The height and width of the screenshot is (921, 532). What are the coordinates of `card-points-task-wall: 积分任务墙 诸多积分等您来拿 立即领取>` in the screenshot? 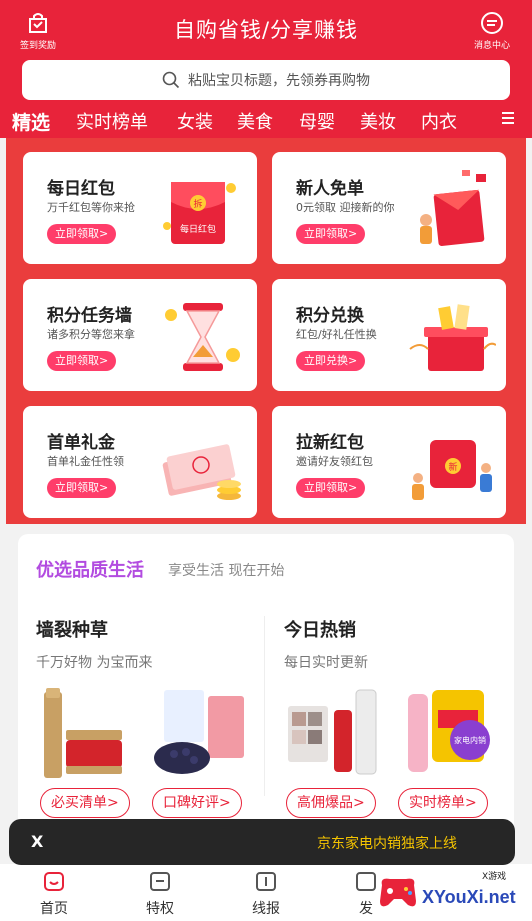 It's located at (140, 335).